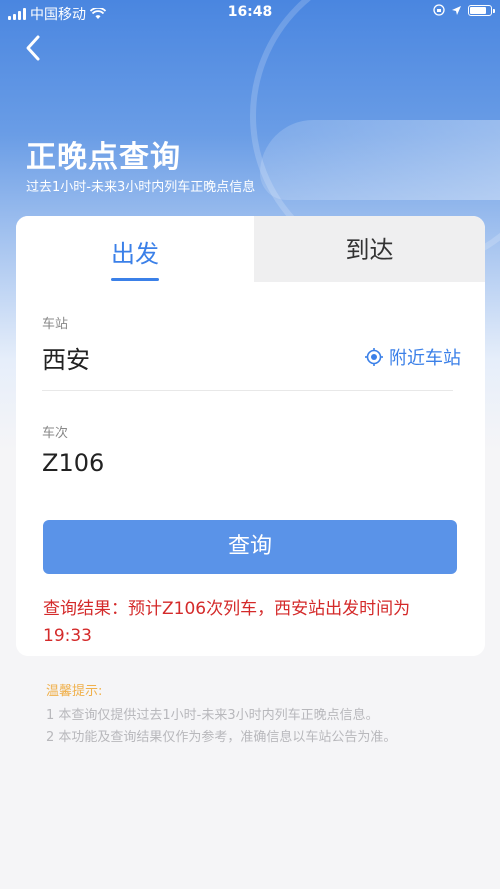 This screenshot has height=889, width=500. I want to click on tab-bar: 出发 到达, so click(250, 249).